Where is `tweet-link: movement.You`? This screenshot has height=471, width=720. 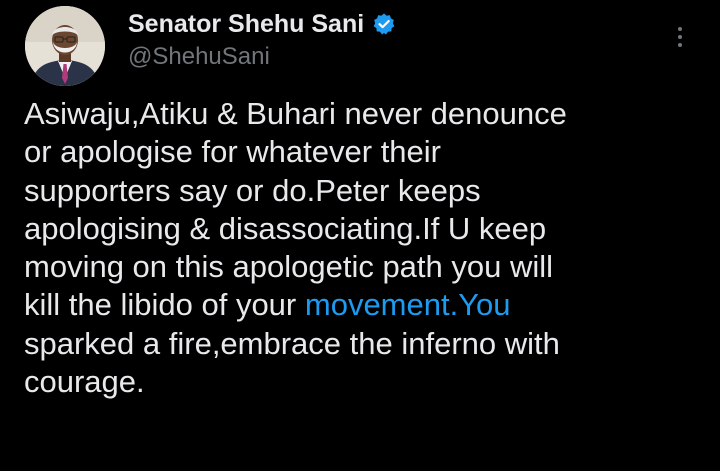
tweet-link: movement.You is located at coordinates (408, 304).